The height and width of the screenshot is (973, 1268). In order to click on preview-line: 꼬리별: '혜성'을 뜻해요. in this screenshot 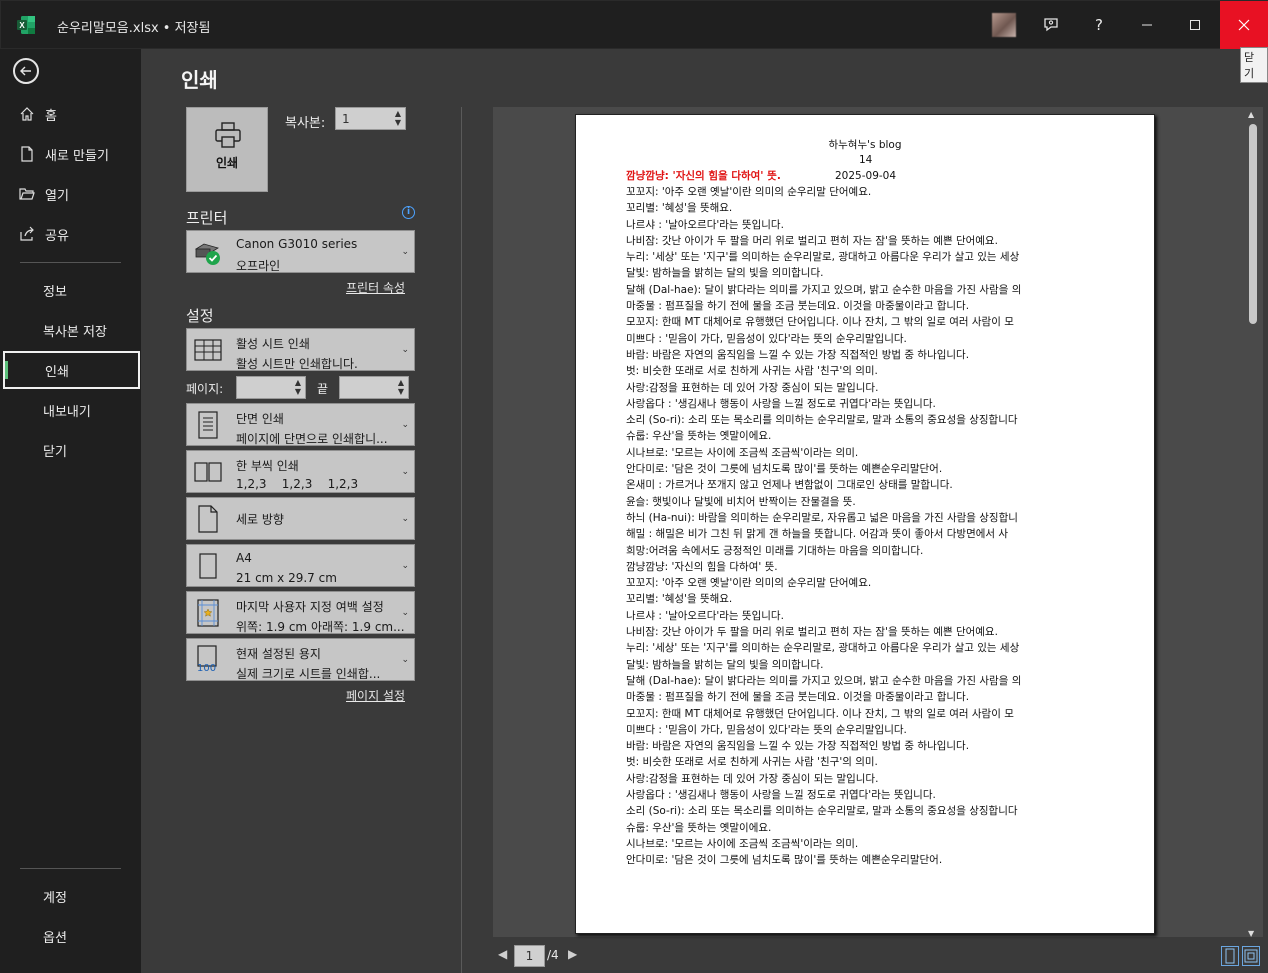, I will do `click(679, 208)`.